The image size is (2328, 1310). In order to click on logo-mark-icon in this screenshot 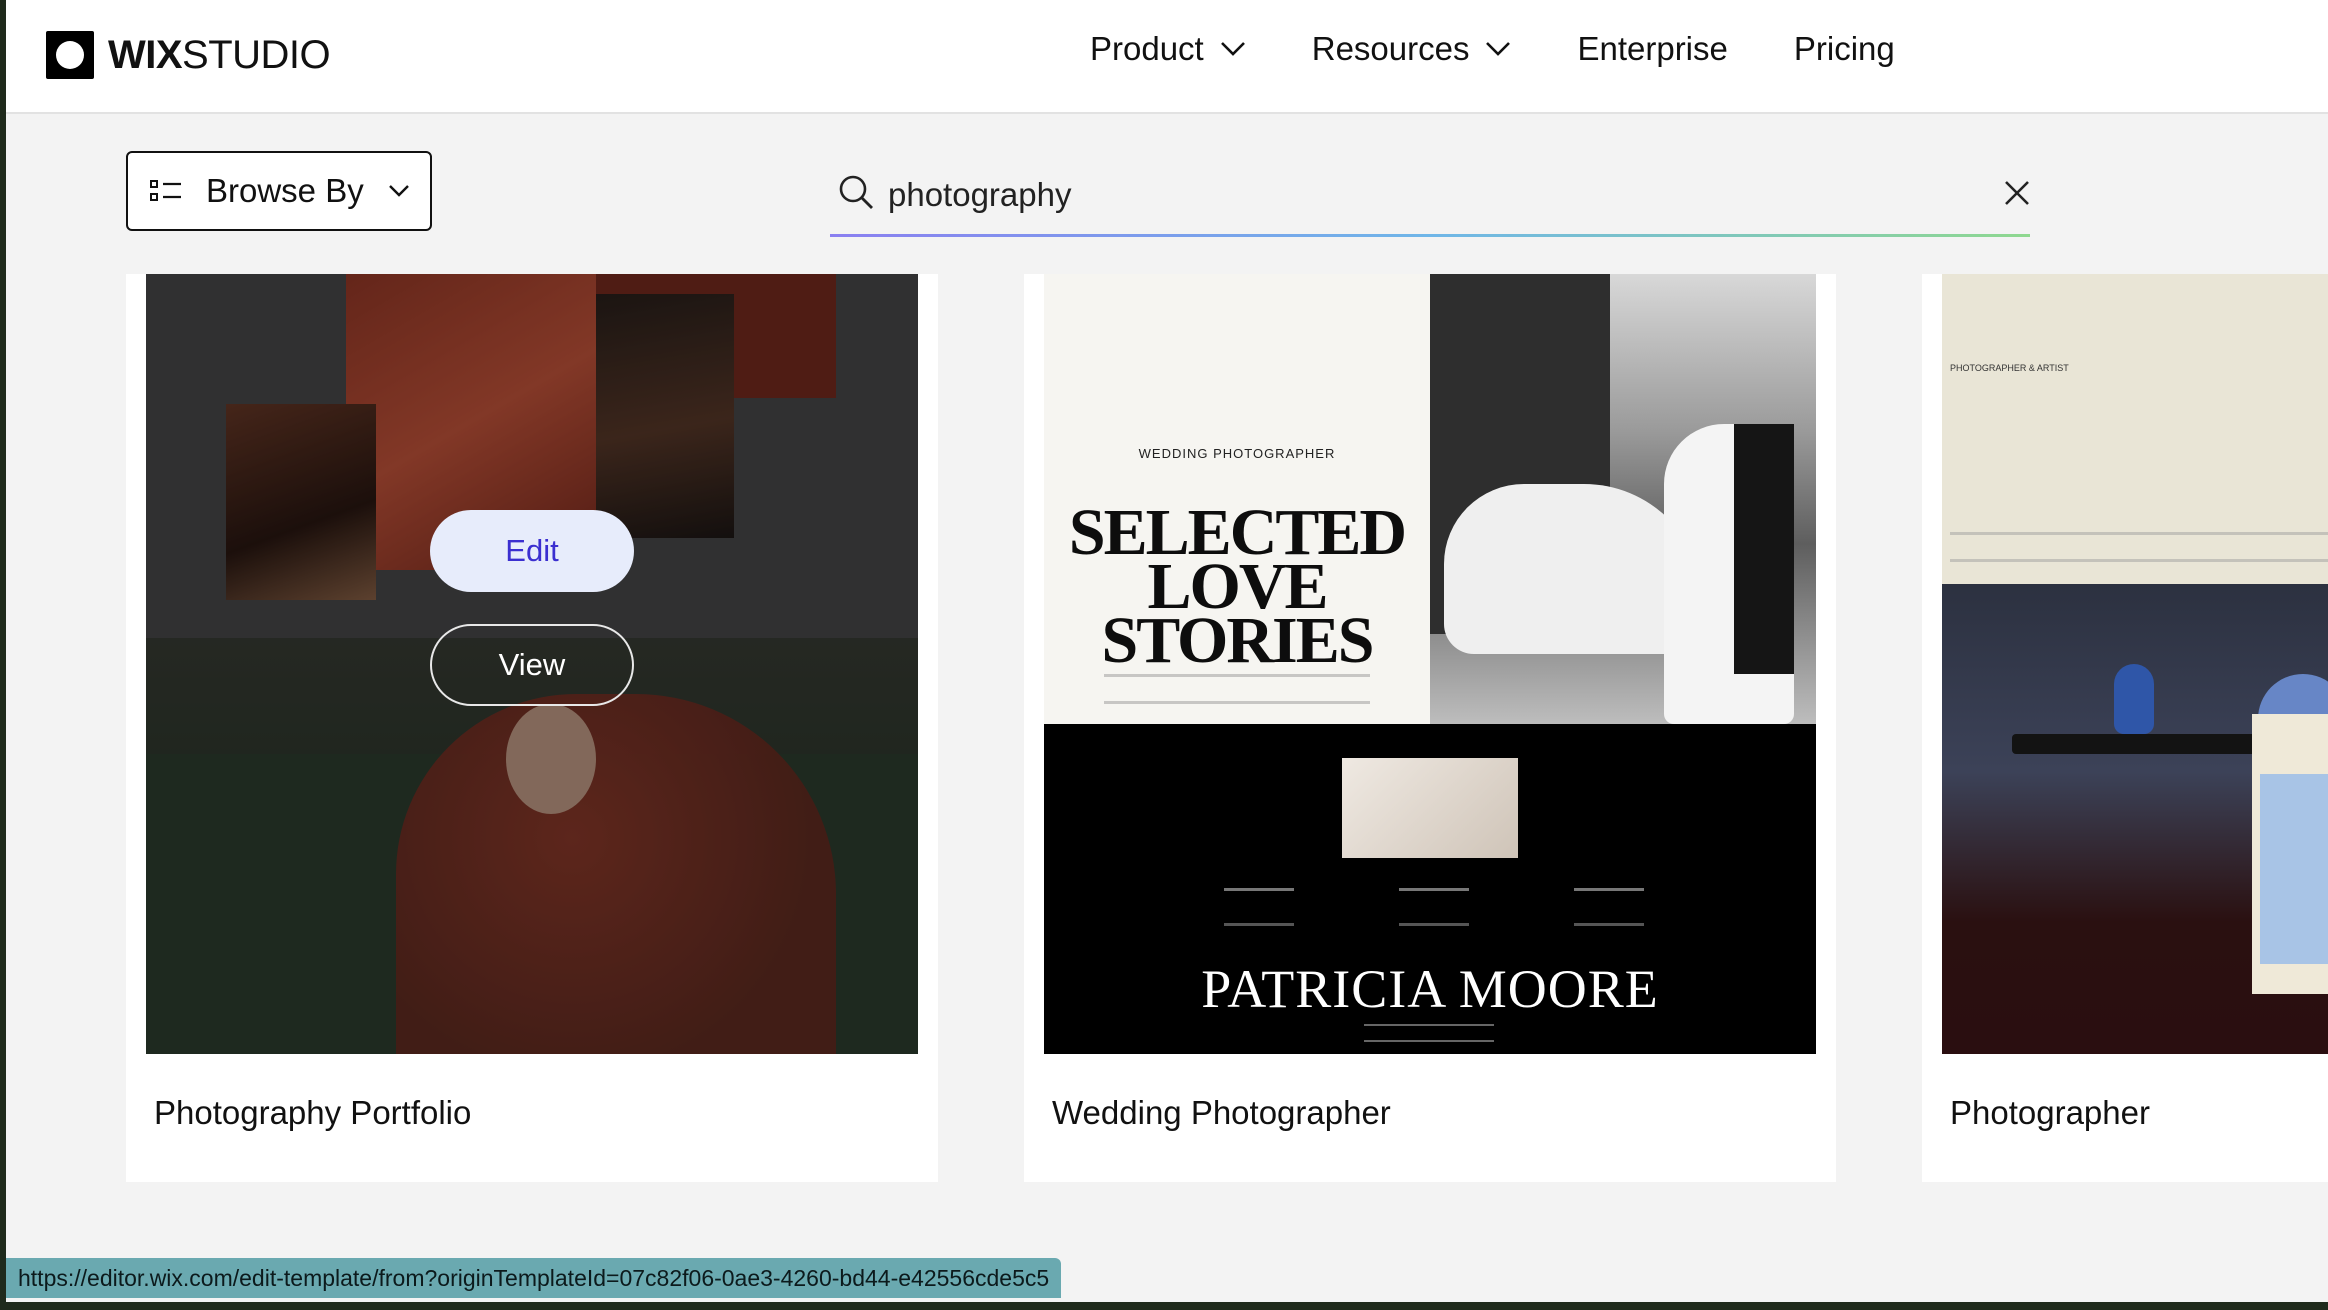, I will do `click(70, 55)`.